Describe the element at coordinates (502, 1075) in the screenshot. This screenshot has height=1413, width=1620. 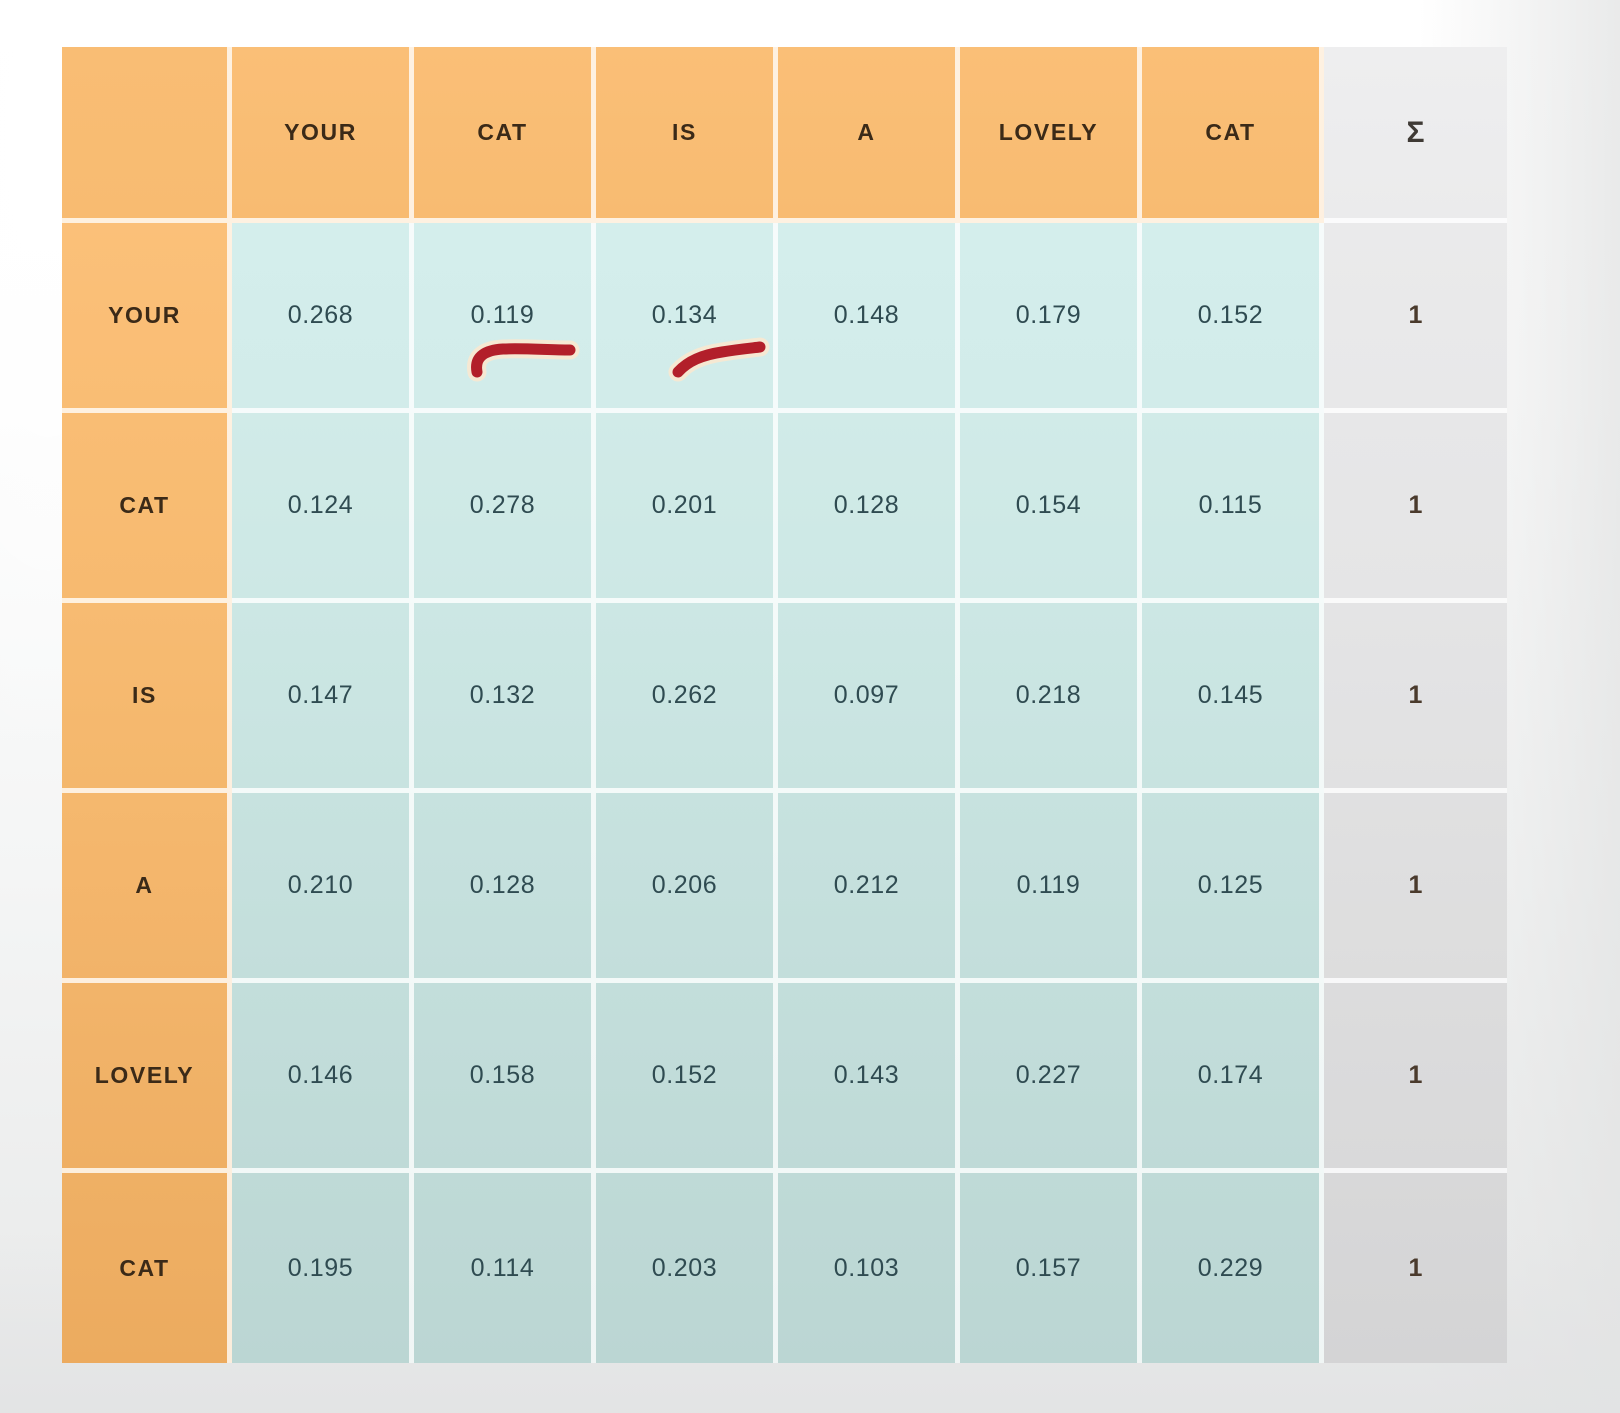
I see `cell-value: 0.158` at that location.